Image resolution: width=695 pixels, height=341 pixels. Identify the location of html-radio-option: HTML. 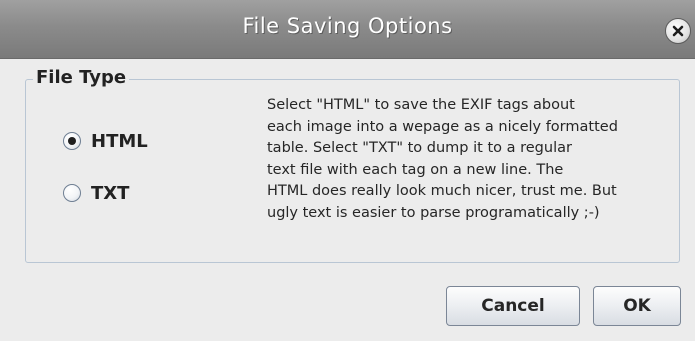
(105, 141).